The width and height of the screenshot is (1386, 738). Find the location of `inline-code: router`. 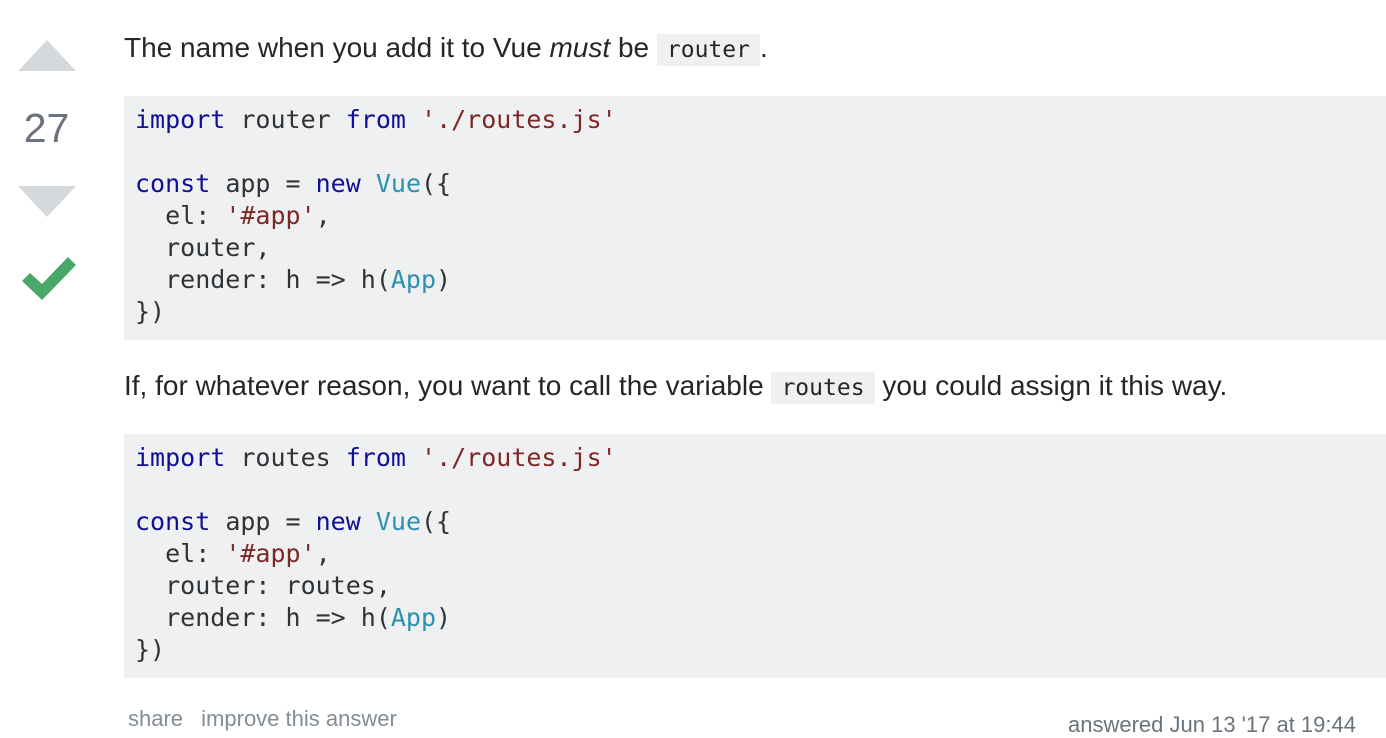

inline-code: router is located at coordinates (708, 50).